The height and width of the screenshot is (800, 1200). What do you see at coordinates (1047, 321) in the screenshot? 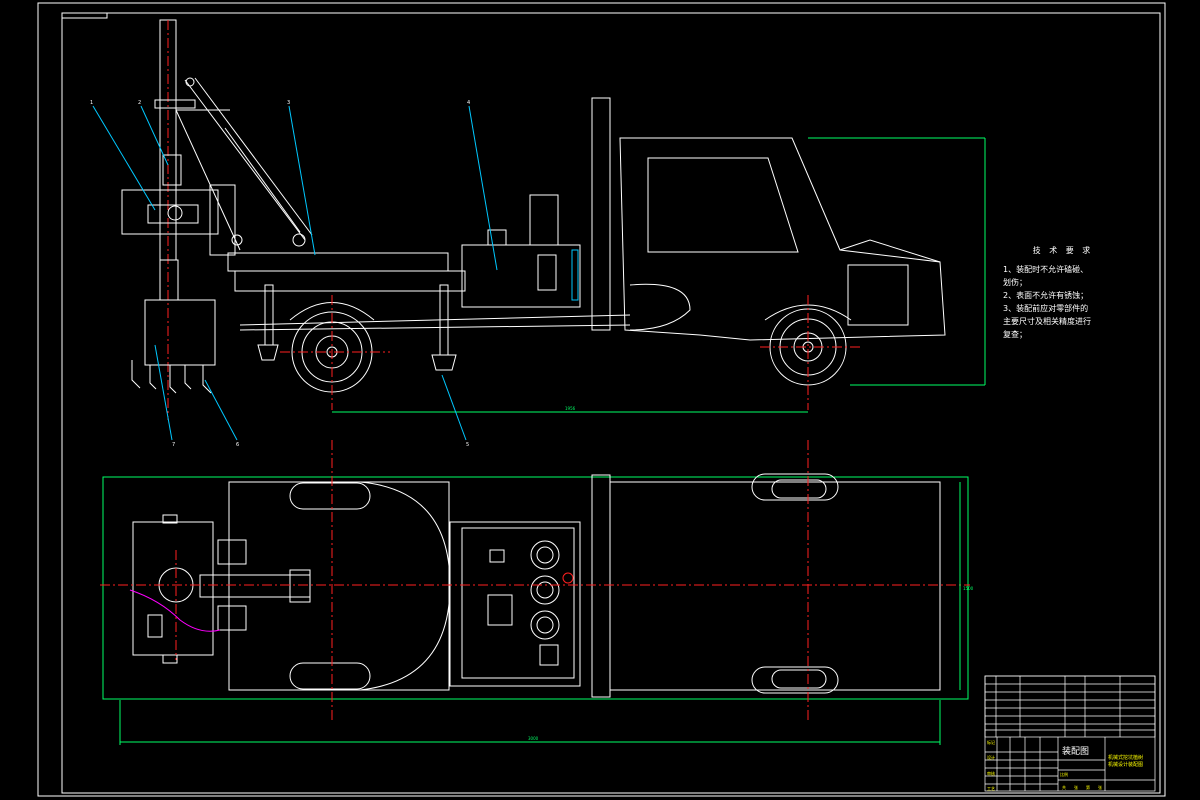
I see `note-line: 主要尺寸及相关精度进行` at bounding box center [1047, 321].